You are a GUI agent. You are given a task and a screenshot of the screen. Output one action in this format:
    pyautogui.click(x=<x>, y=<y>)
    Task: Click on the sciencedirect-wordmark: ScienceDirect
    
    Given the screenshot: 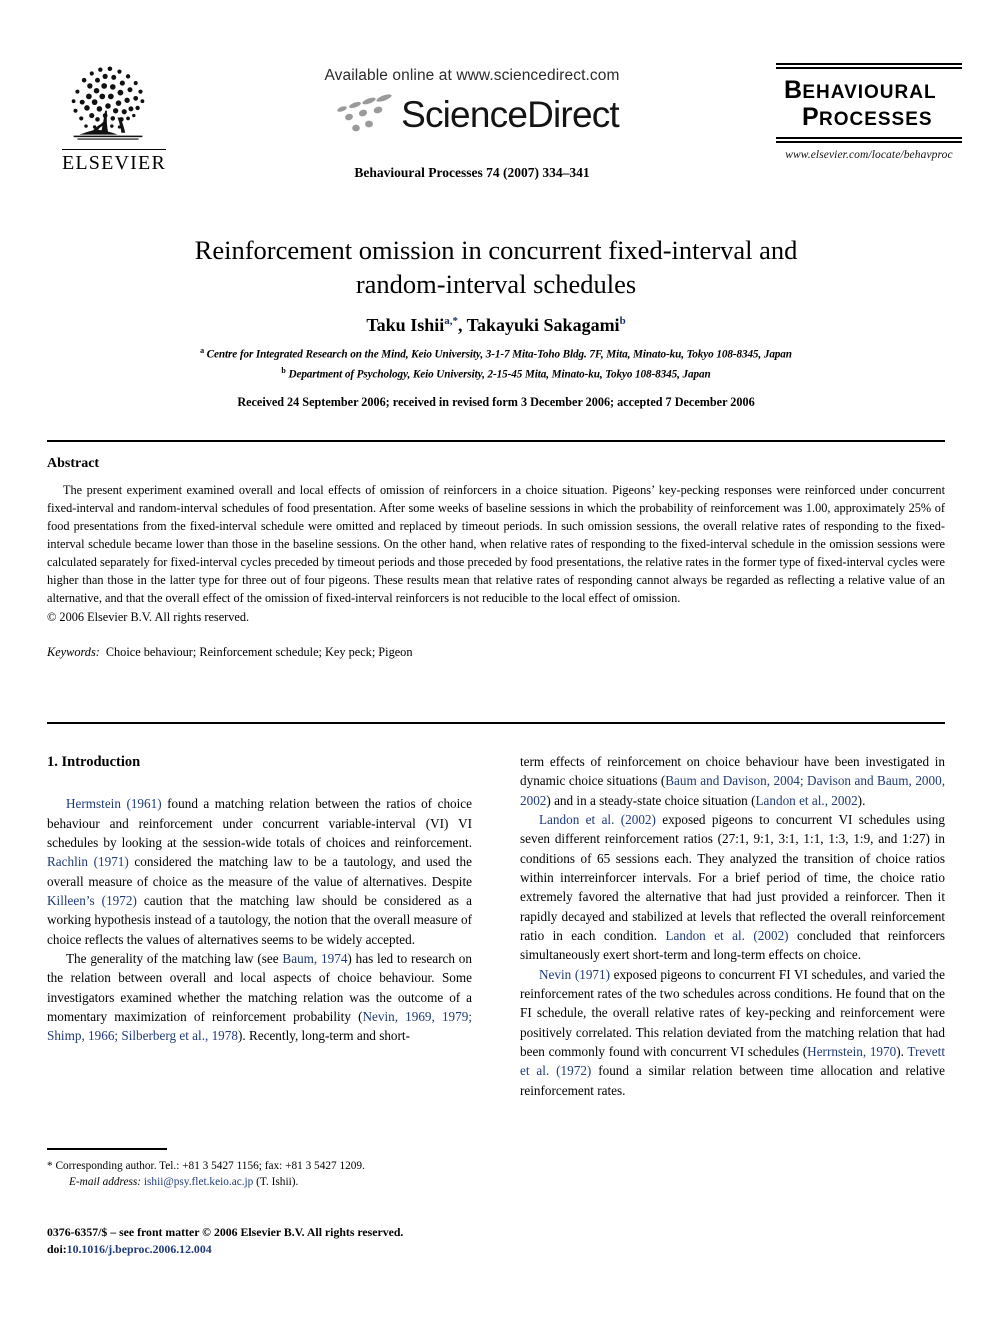 What is the action you would take?
    pyautogui.click(x=510, y=114)
    